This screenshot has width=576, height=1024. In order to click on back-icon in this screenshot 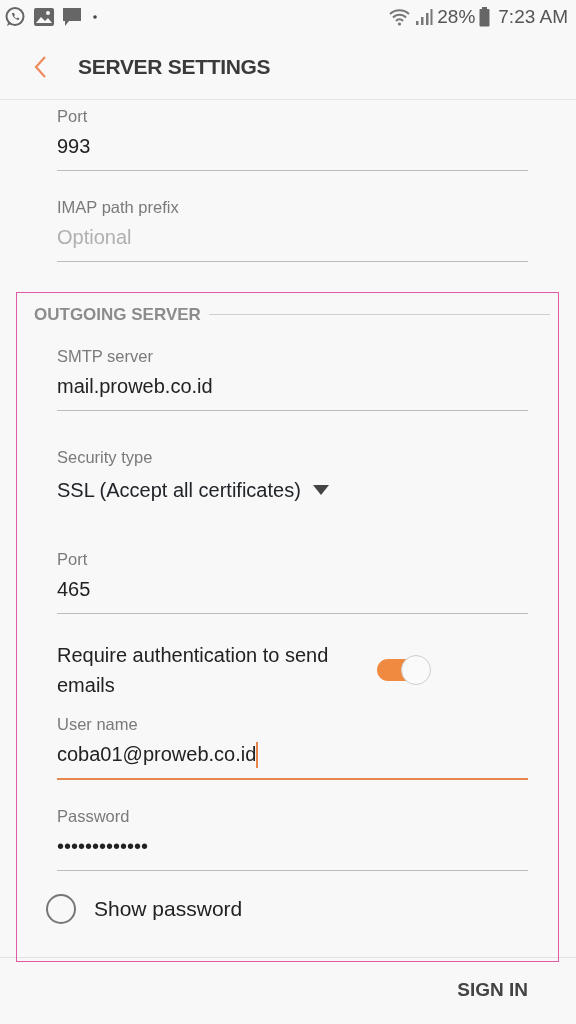, I will do `click(40, 66)`.